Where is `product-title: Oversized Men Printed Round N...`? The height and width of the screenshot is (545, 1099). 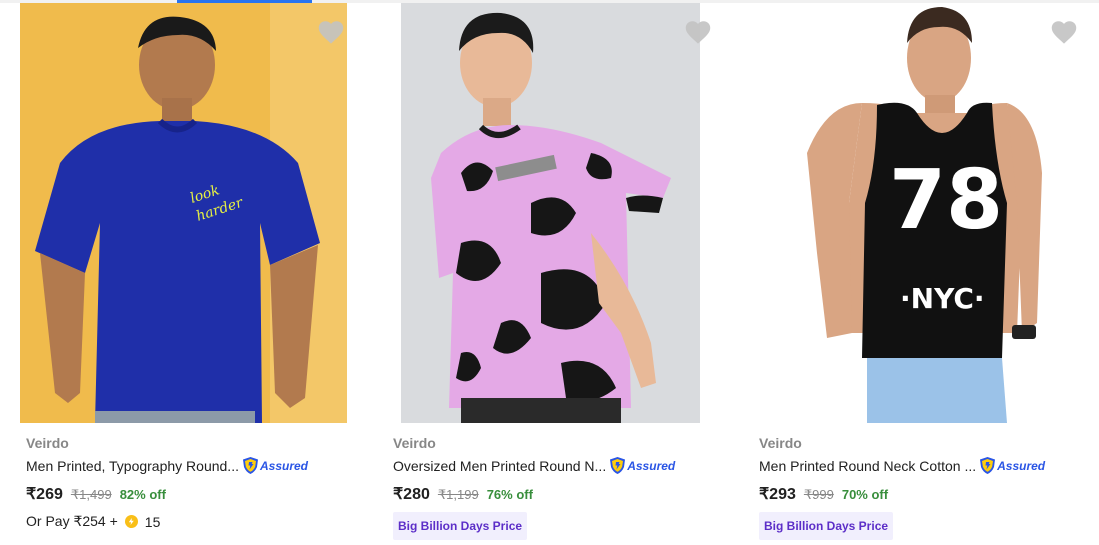 product-title: Oversized Men Printed Round N... is located at coordinates (499, 466).